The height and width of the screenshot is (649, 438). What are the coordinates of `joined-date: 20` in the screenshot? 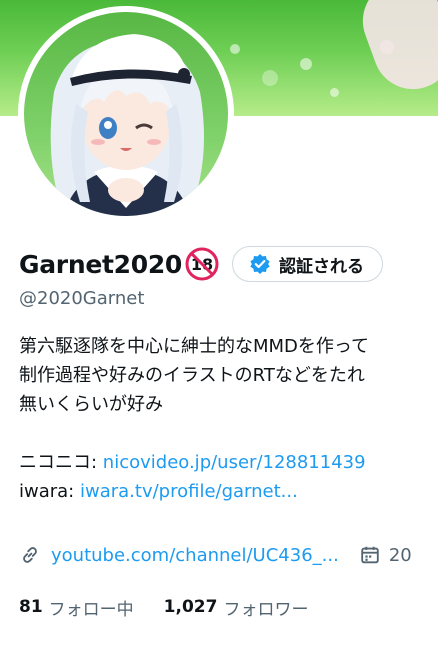 It's located at (400, 555).